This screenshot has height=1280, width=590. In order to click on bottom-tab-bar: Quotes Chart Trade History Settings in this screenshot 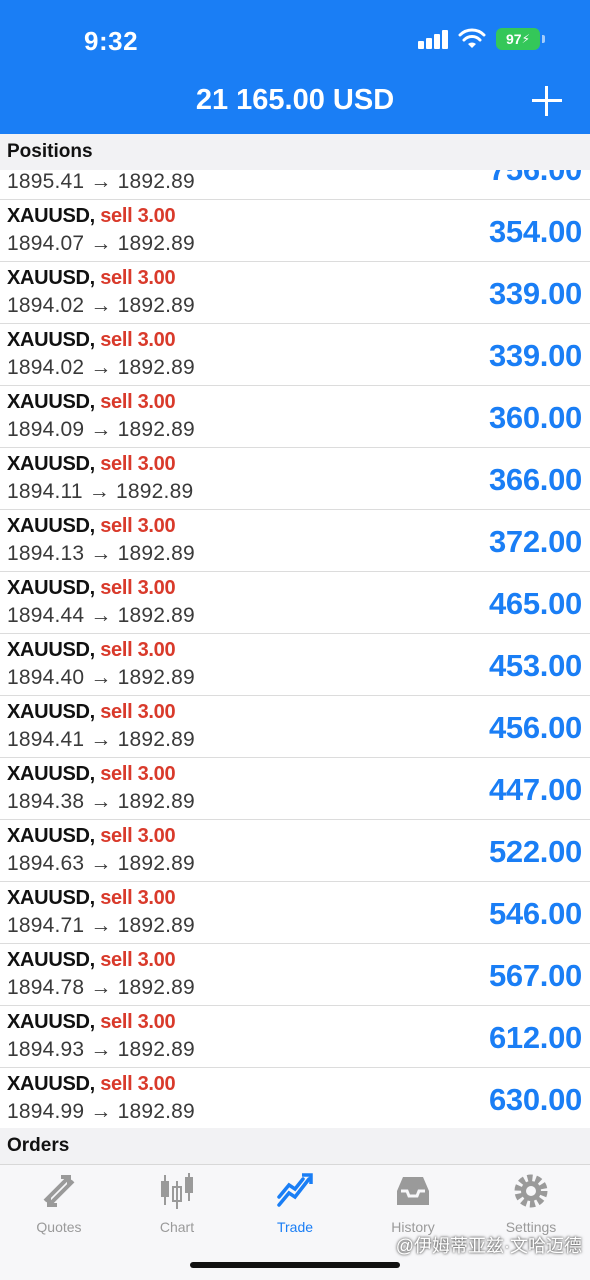, I will do `click(295, 1222)`.